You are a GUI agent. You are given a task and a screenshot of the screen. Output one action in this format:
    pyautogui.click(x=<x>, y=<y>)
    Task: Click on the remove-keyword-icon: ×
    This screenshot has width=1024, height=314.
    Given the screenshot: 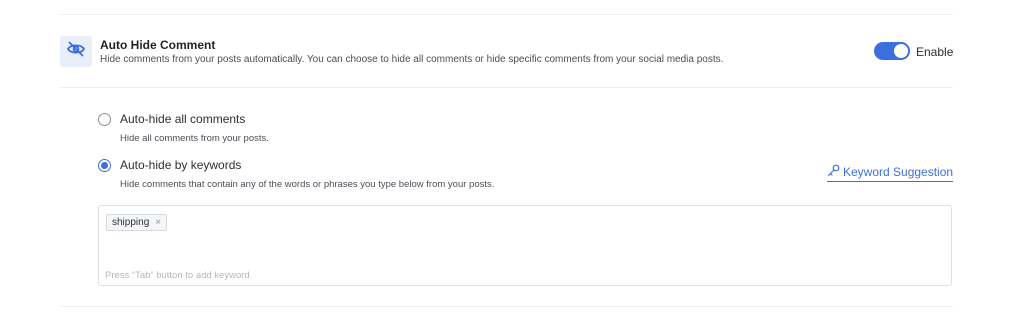 What is the action you would take?
    pyautogui.click(x=158, y=222)
    